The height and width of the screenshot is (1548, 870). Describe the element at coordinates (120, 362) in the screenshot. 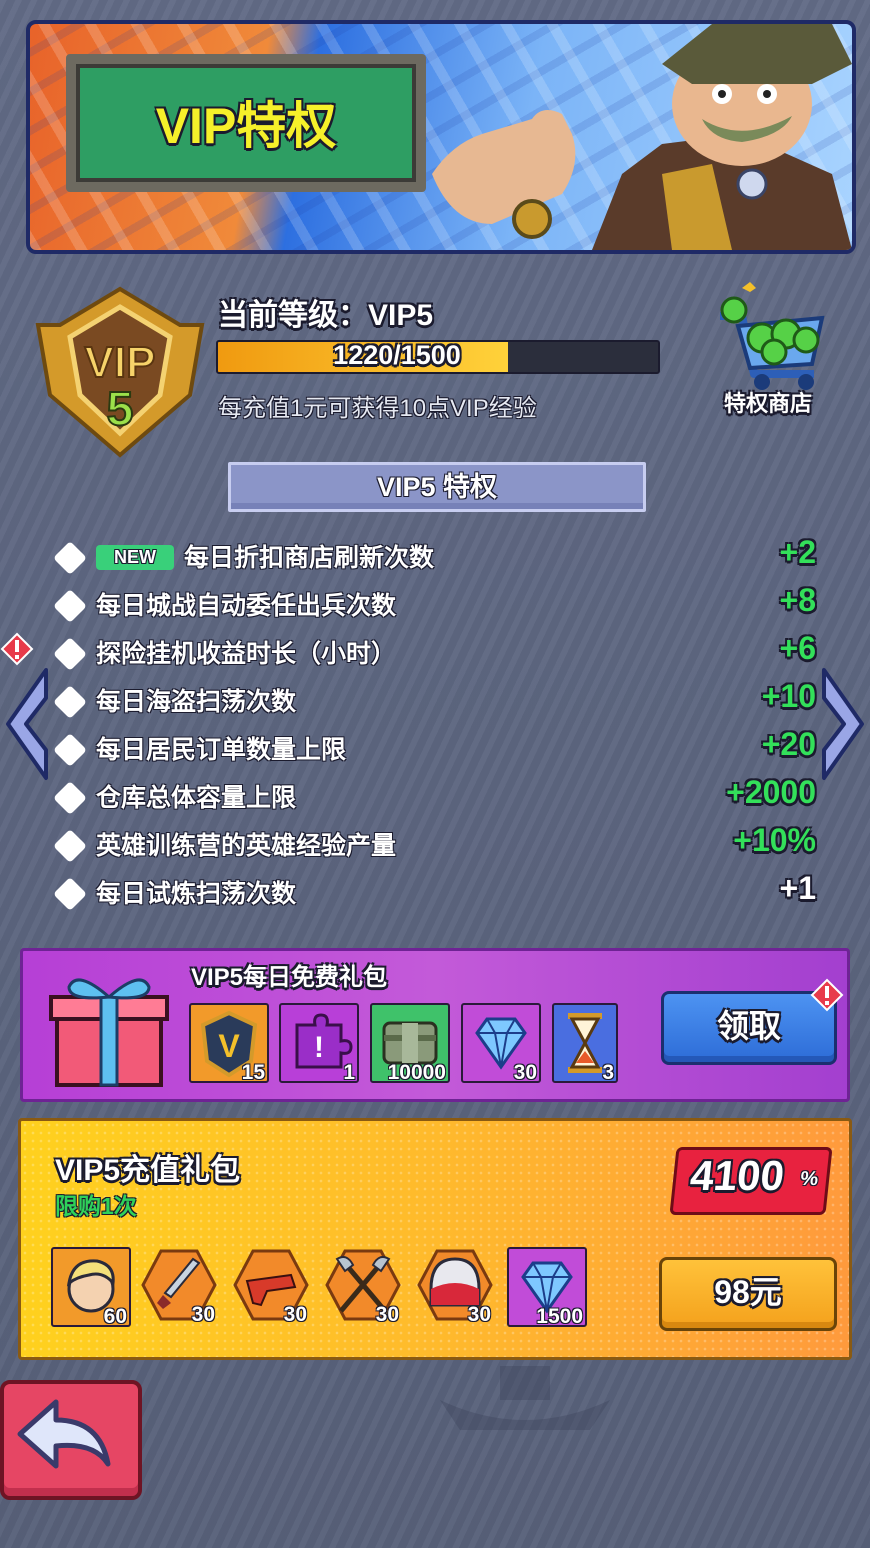

I see `badge-vip-text: VIP` at that location.